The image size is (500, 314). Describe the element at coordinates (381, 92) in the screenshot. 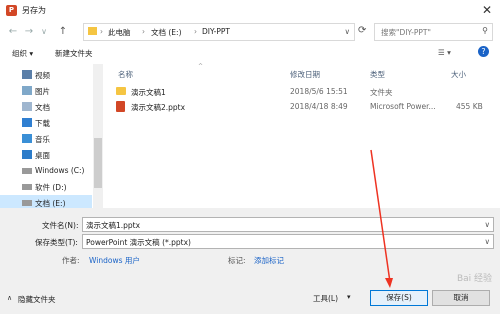

I see `file-type: 文件夹` at that location.